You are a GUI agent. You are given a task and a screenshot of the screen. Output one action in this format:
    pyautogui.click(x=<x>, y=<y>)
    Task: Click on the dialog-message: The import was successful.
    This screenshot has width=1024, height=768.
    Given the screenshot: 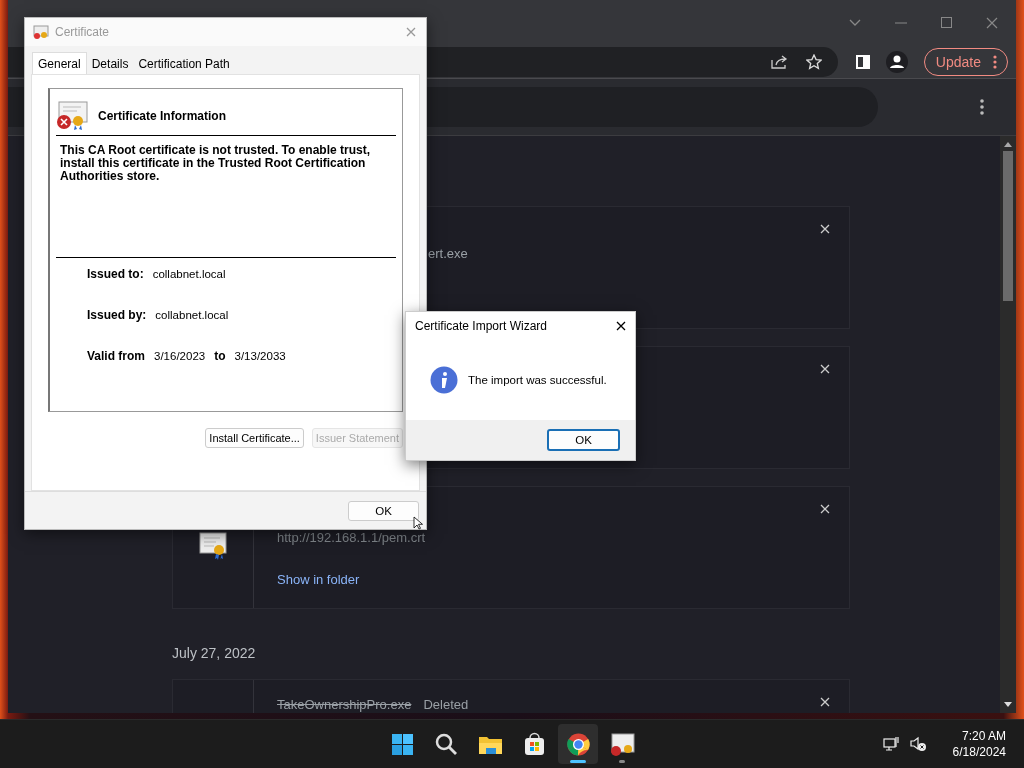 What is the action you would take?
    pyautogui.click(x=537, y=380)
    